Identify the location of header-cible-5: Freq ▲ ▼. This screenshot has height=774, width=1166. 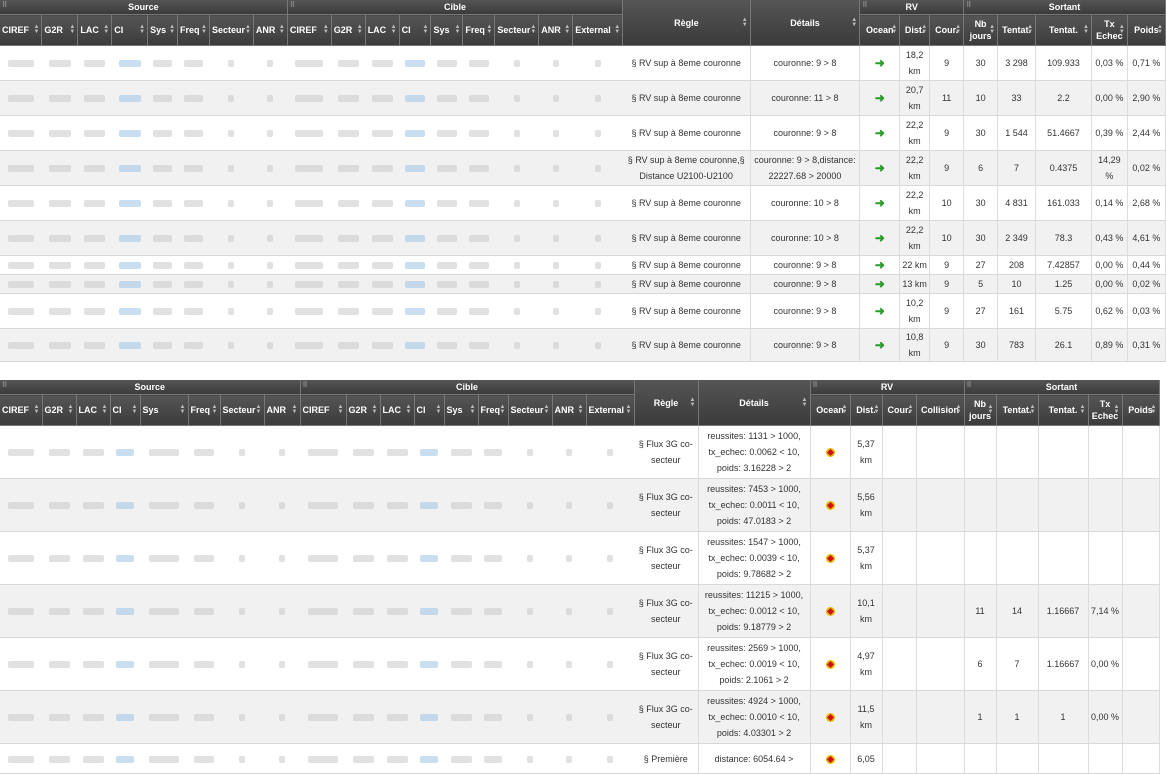
(479, 30).